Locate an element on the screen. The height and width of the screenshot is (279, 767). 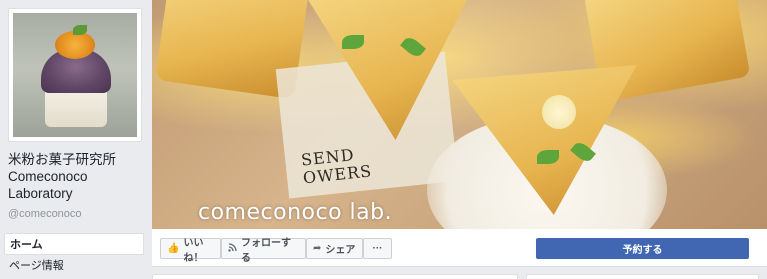
page-nav: ホーム ページ情報 is located at coordinates (74, 255).